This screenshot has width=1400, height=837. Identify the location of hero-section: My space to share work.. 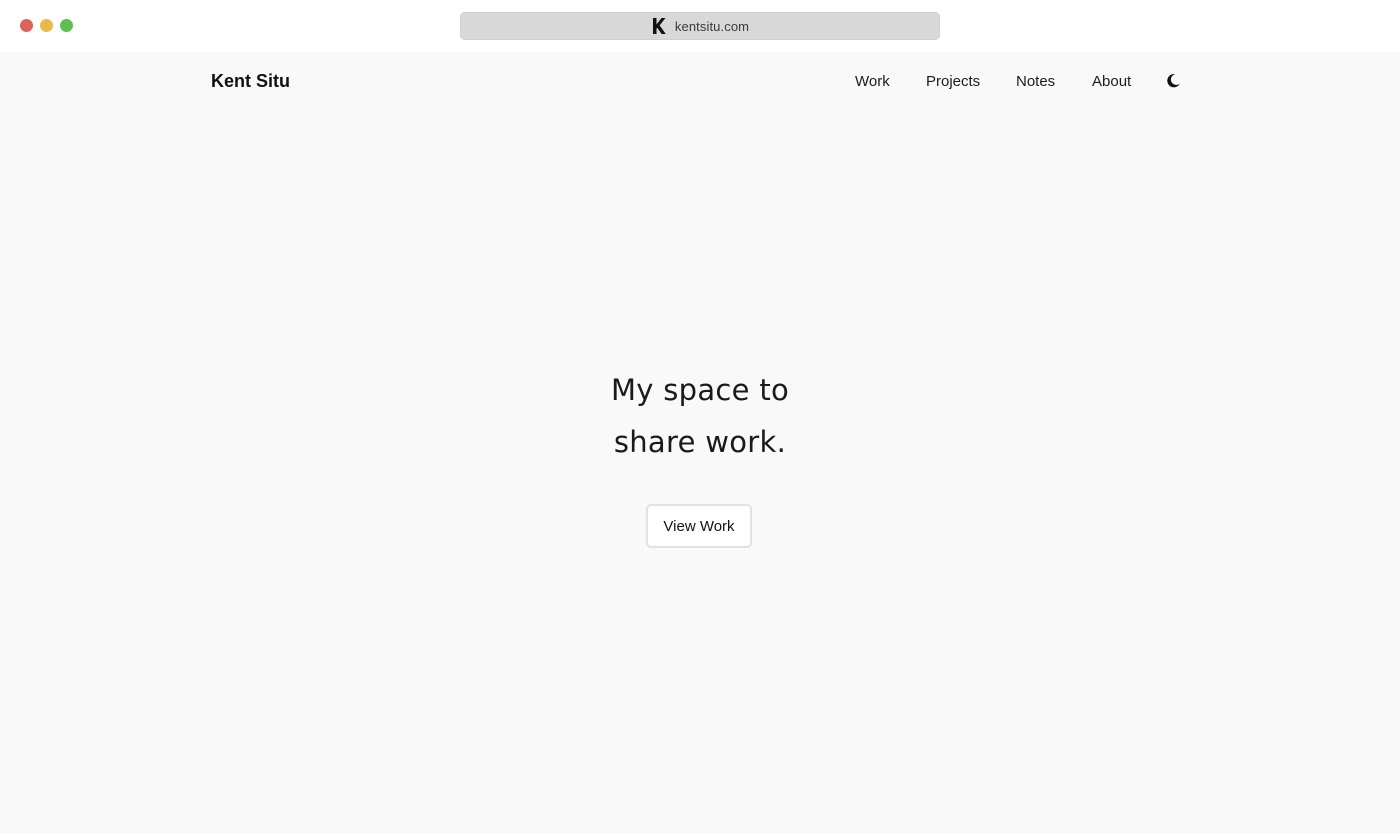
(700, 416).